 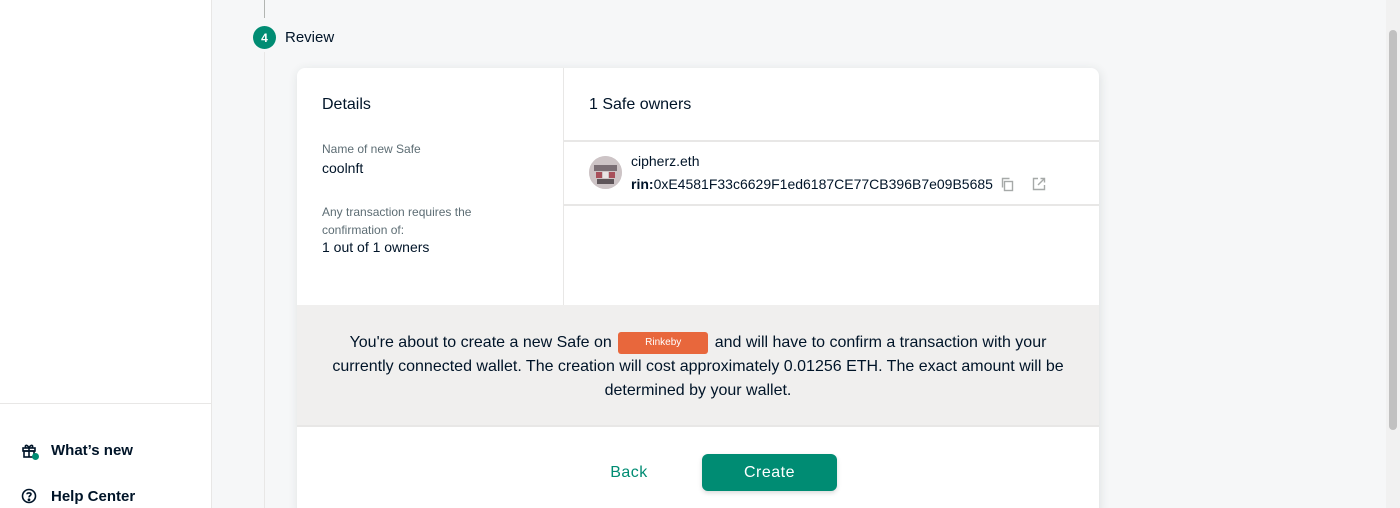 I want to click on external-link-icon, so click(x=1039, y=184).